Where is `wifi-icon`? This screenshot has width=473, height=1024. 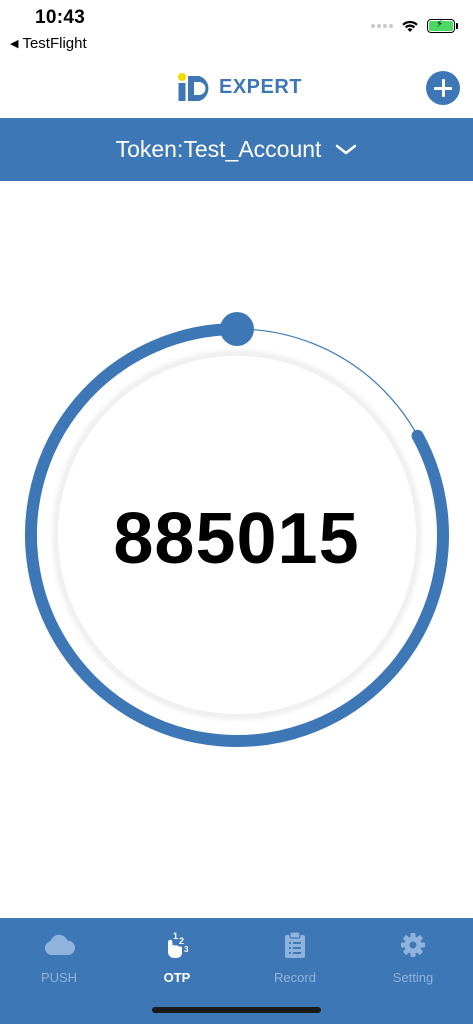 wifi-icon is located at coordinates (410, 26).